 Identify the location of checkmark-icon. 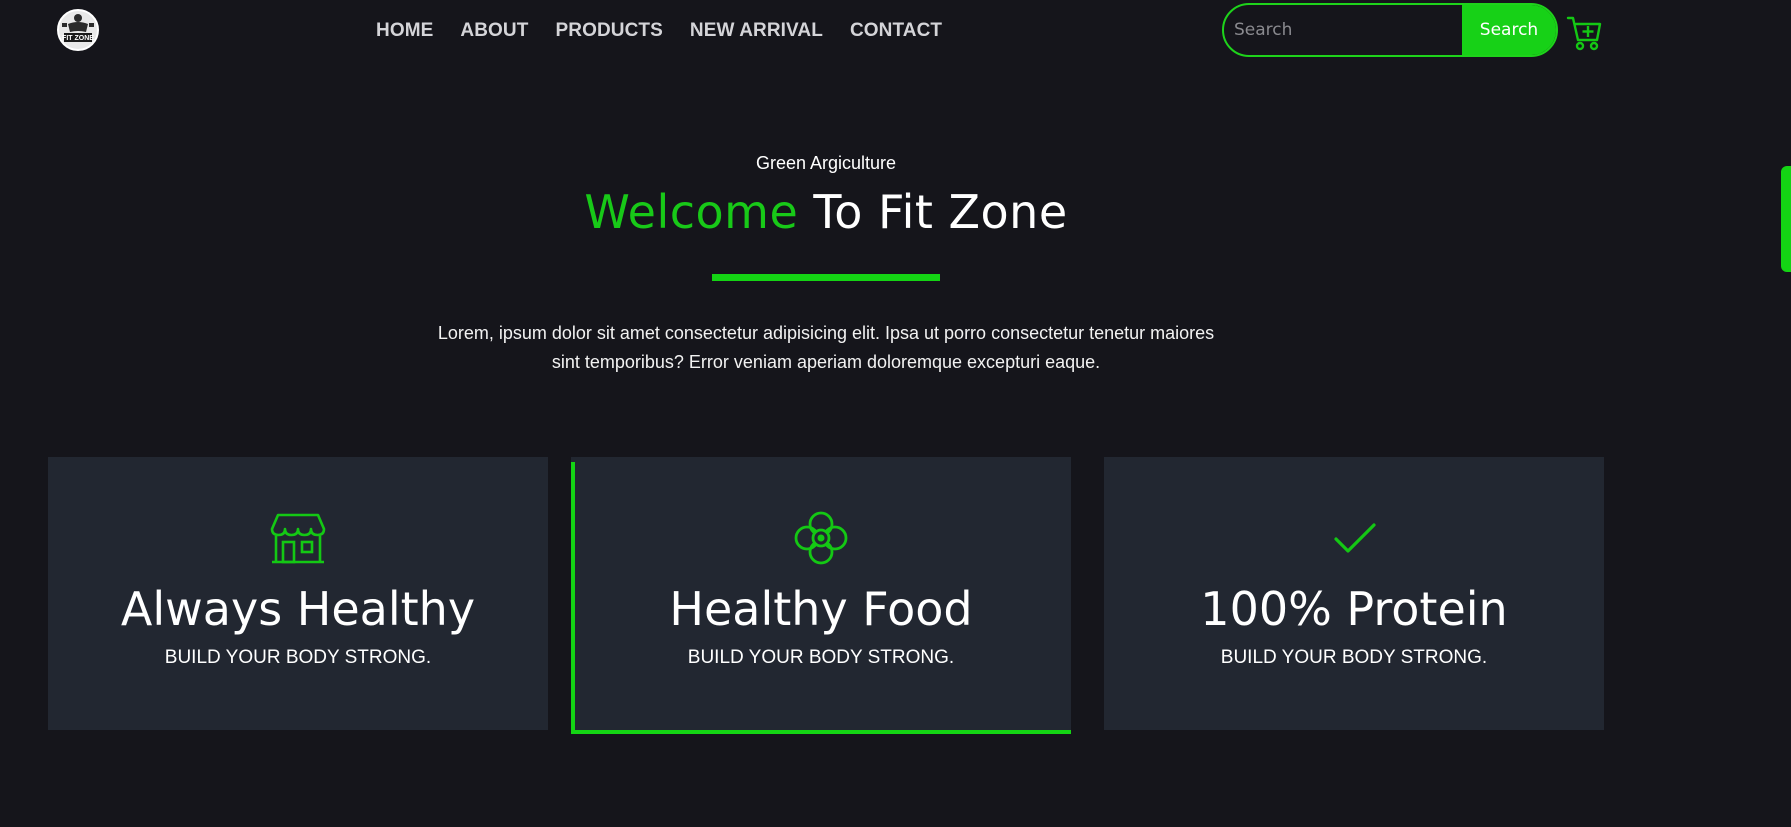
(1354, 538).